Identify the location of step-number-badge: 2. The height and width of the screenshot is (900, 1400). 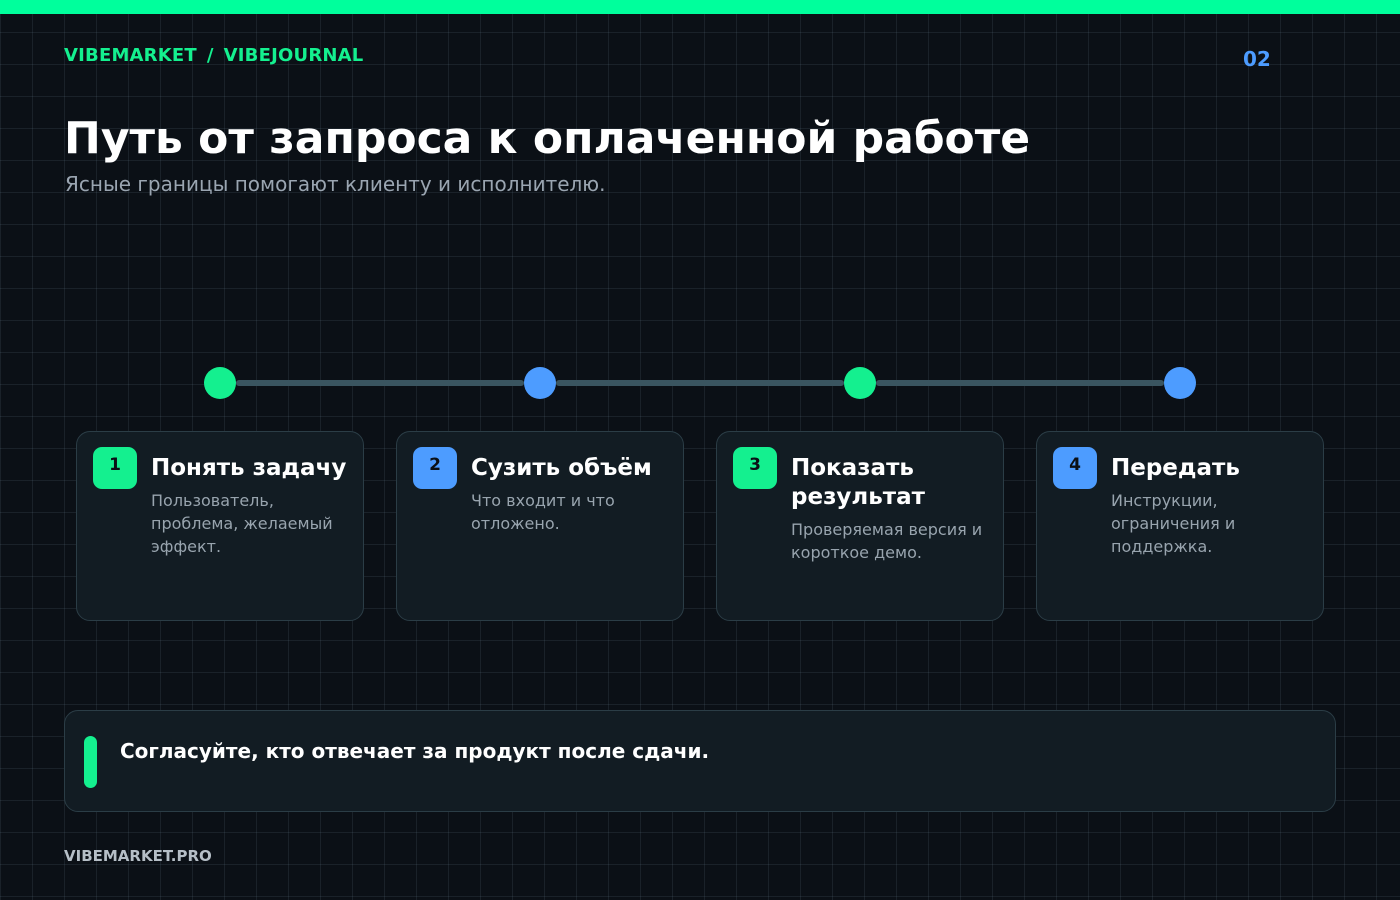
(435, 468).